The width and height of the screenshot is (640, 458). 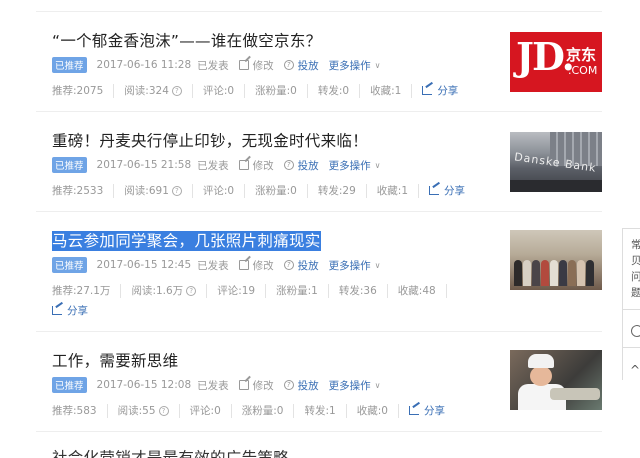 I want to click on back-to-top-icon: ^, so click(x=635, y=370).